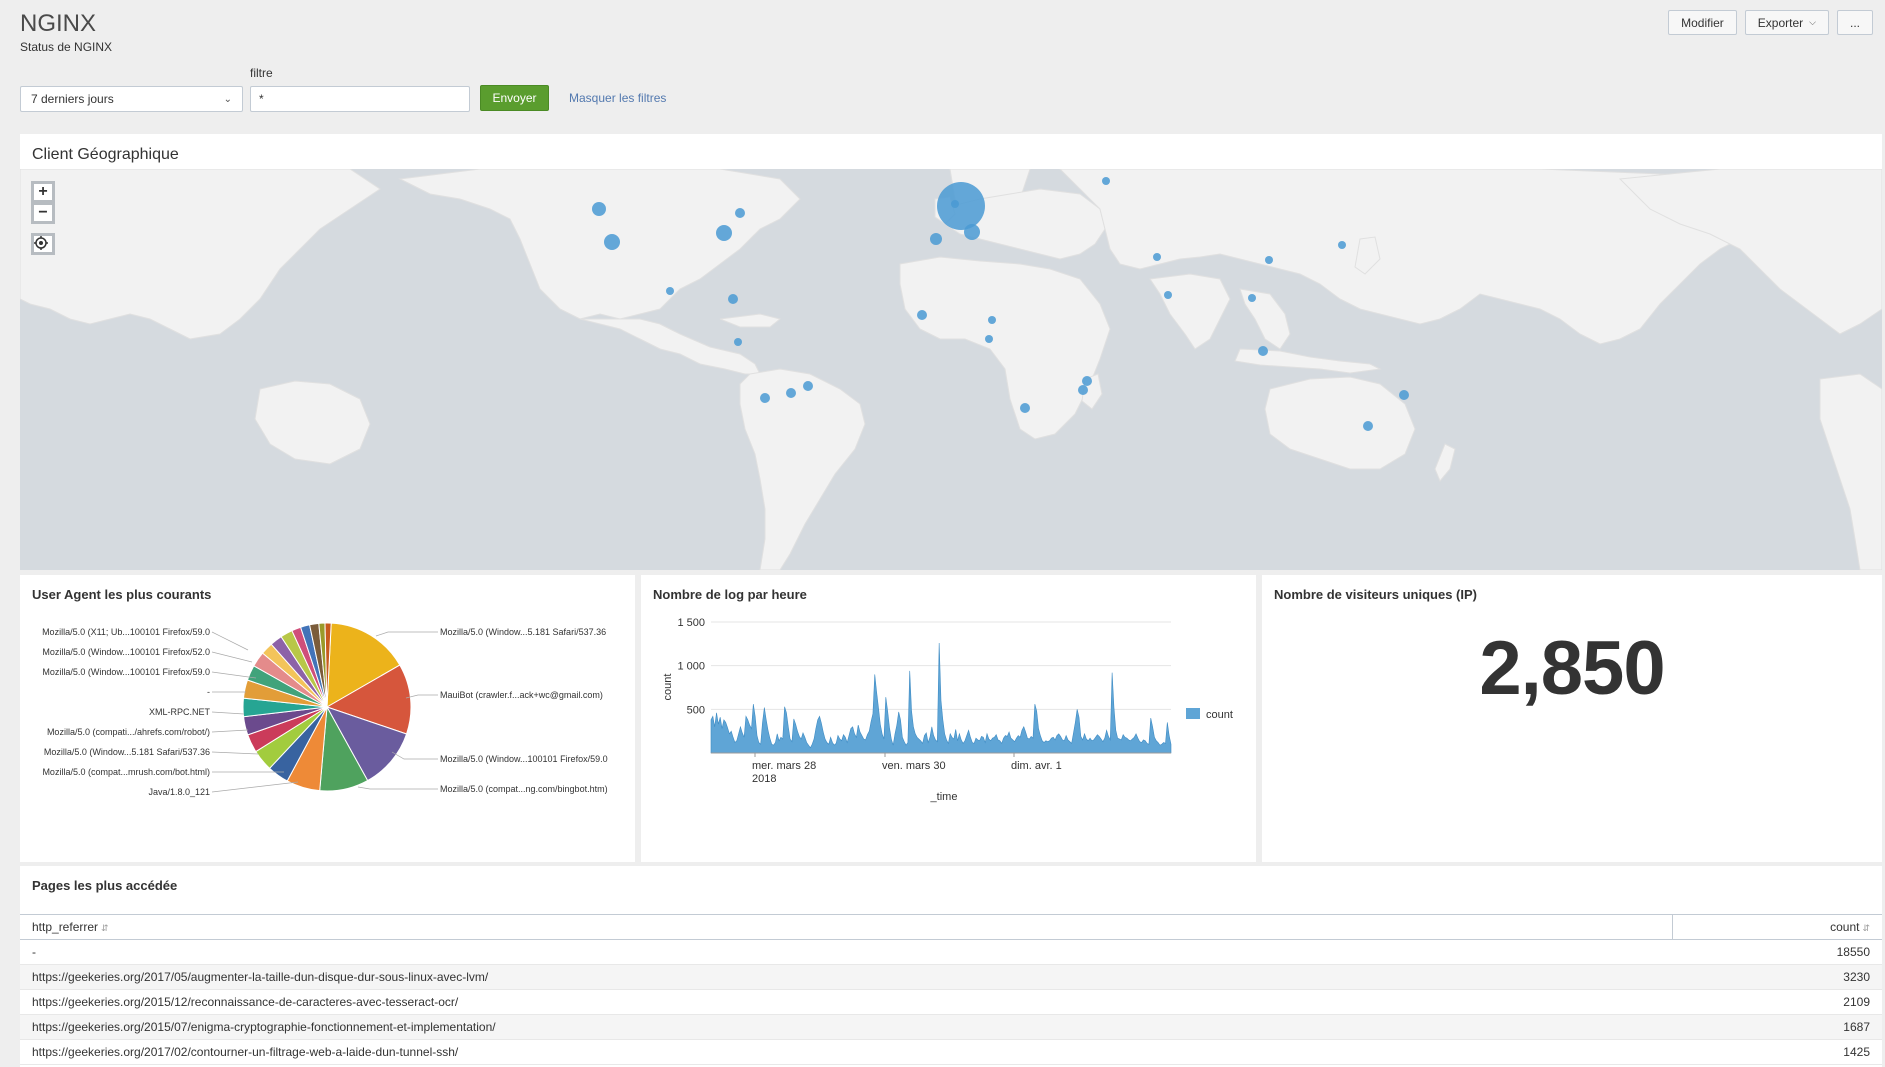  I want to click on pie-label: -, so click(208, 692).